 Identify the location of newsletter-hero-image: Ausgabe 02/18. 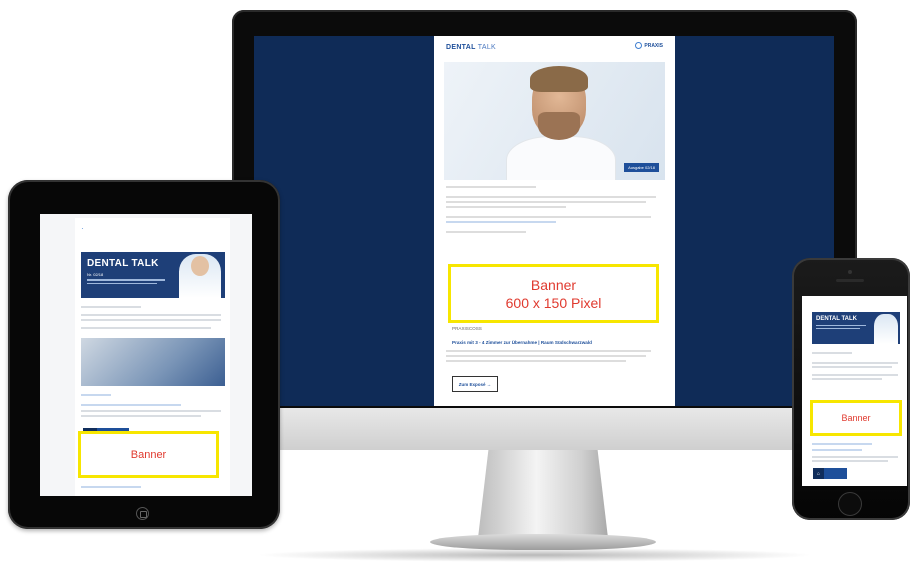
(554, 121).